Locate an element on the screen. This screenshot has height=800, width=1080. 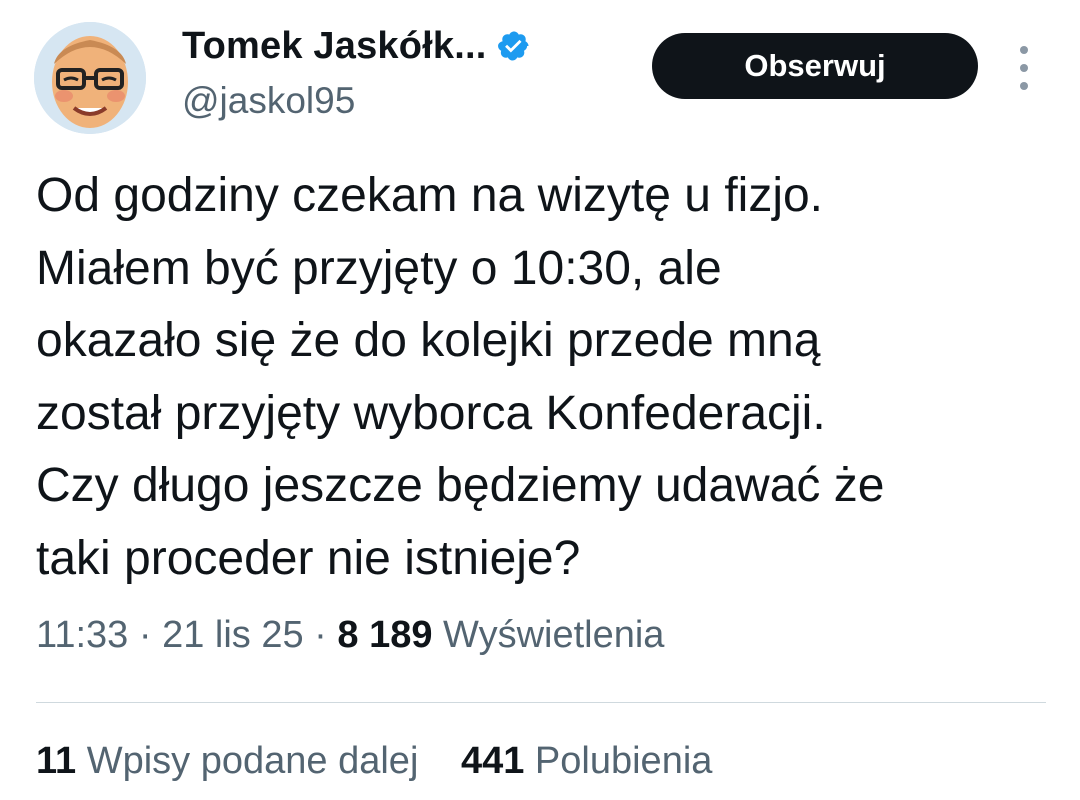
tweet-text-line: Czy długo jeszcze będziemy udawać że is located at coordinates (460, 485).